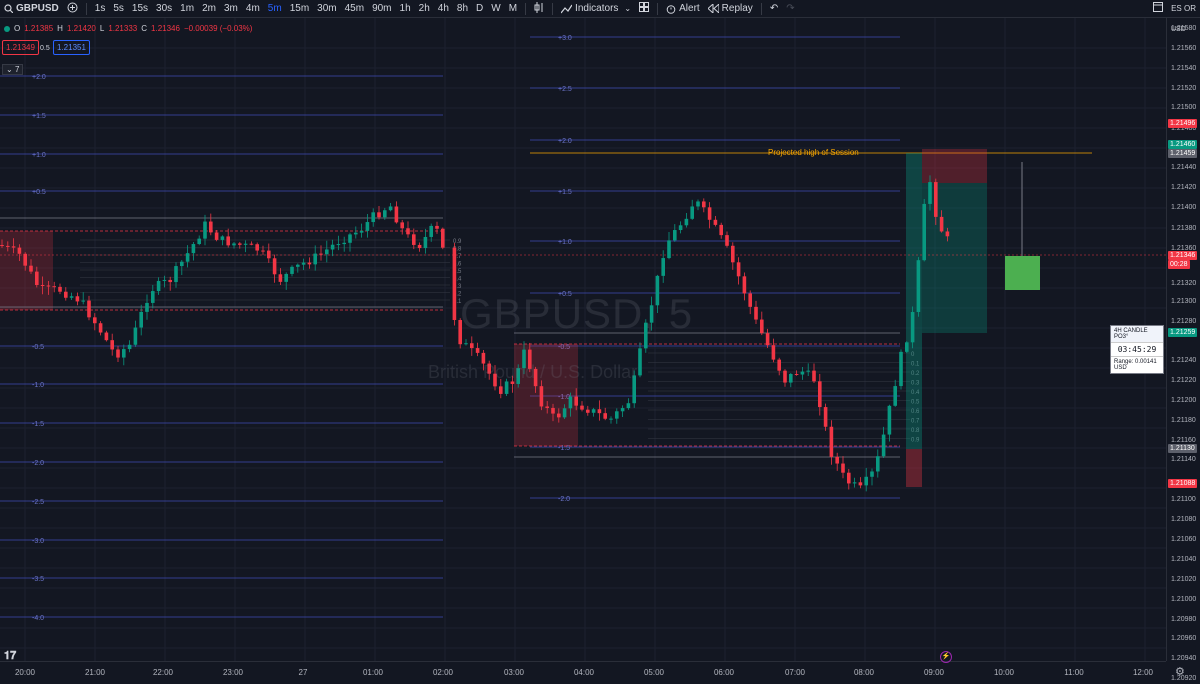 Image resolution: width=1200 pixels, height=684 pixels. I want to click on deviation-label: -0.5, so click(38, 347).